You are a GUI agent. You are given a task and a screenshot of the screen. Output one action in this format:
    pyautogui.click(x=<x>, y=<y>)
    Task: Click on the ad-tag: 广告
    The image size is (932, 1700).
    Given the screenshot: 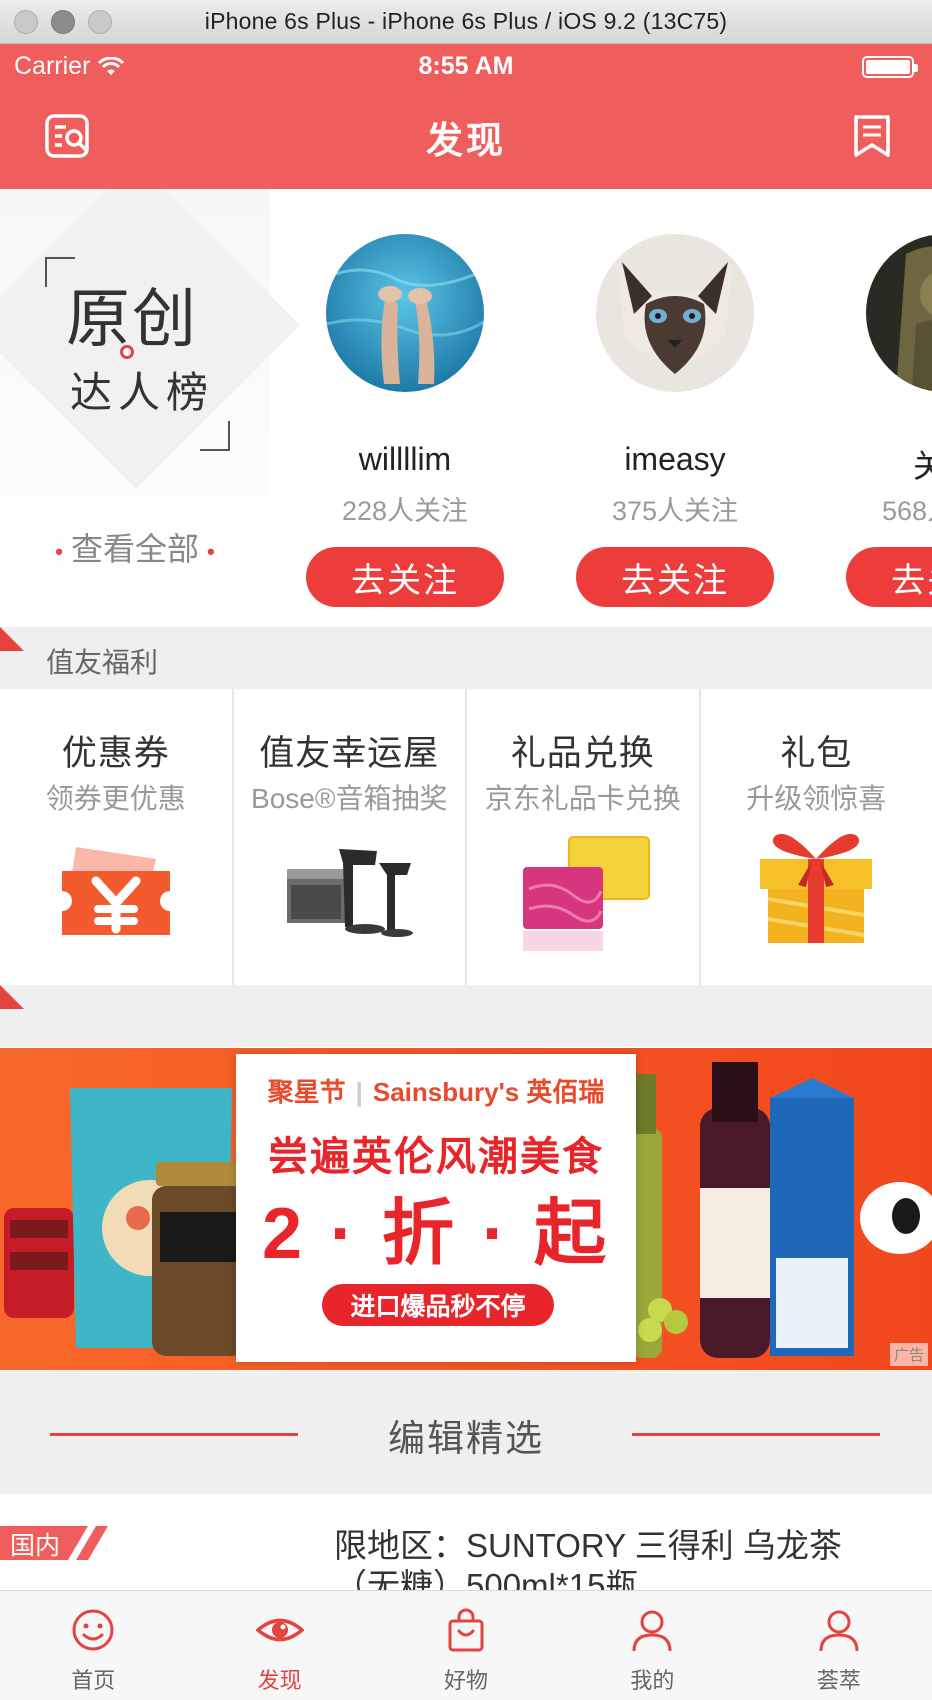 What is the action you would take?
    pyautogui.click(x=908, y=1354)
    